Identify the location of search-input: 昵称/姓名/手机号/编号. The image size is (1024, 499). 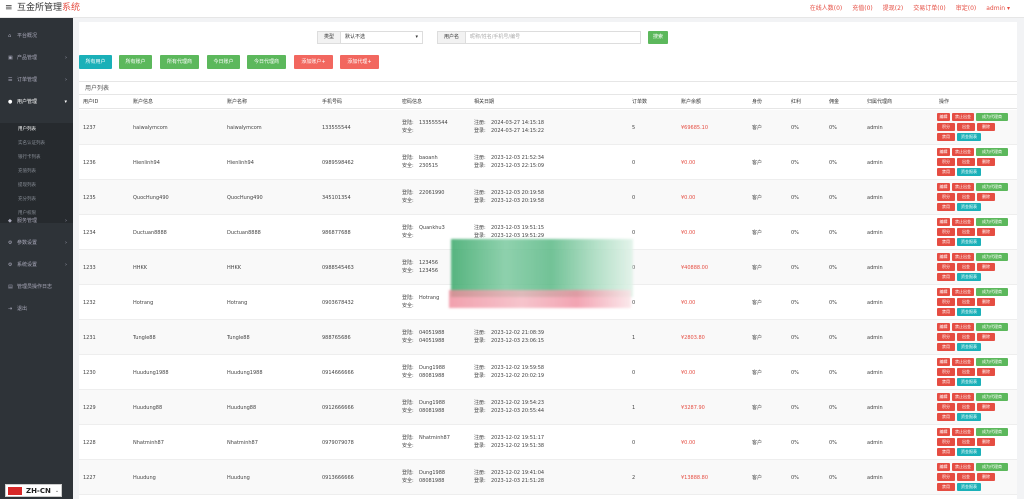
(554, 37).